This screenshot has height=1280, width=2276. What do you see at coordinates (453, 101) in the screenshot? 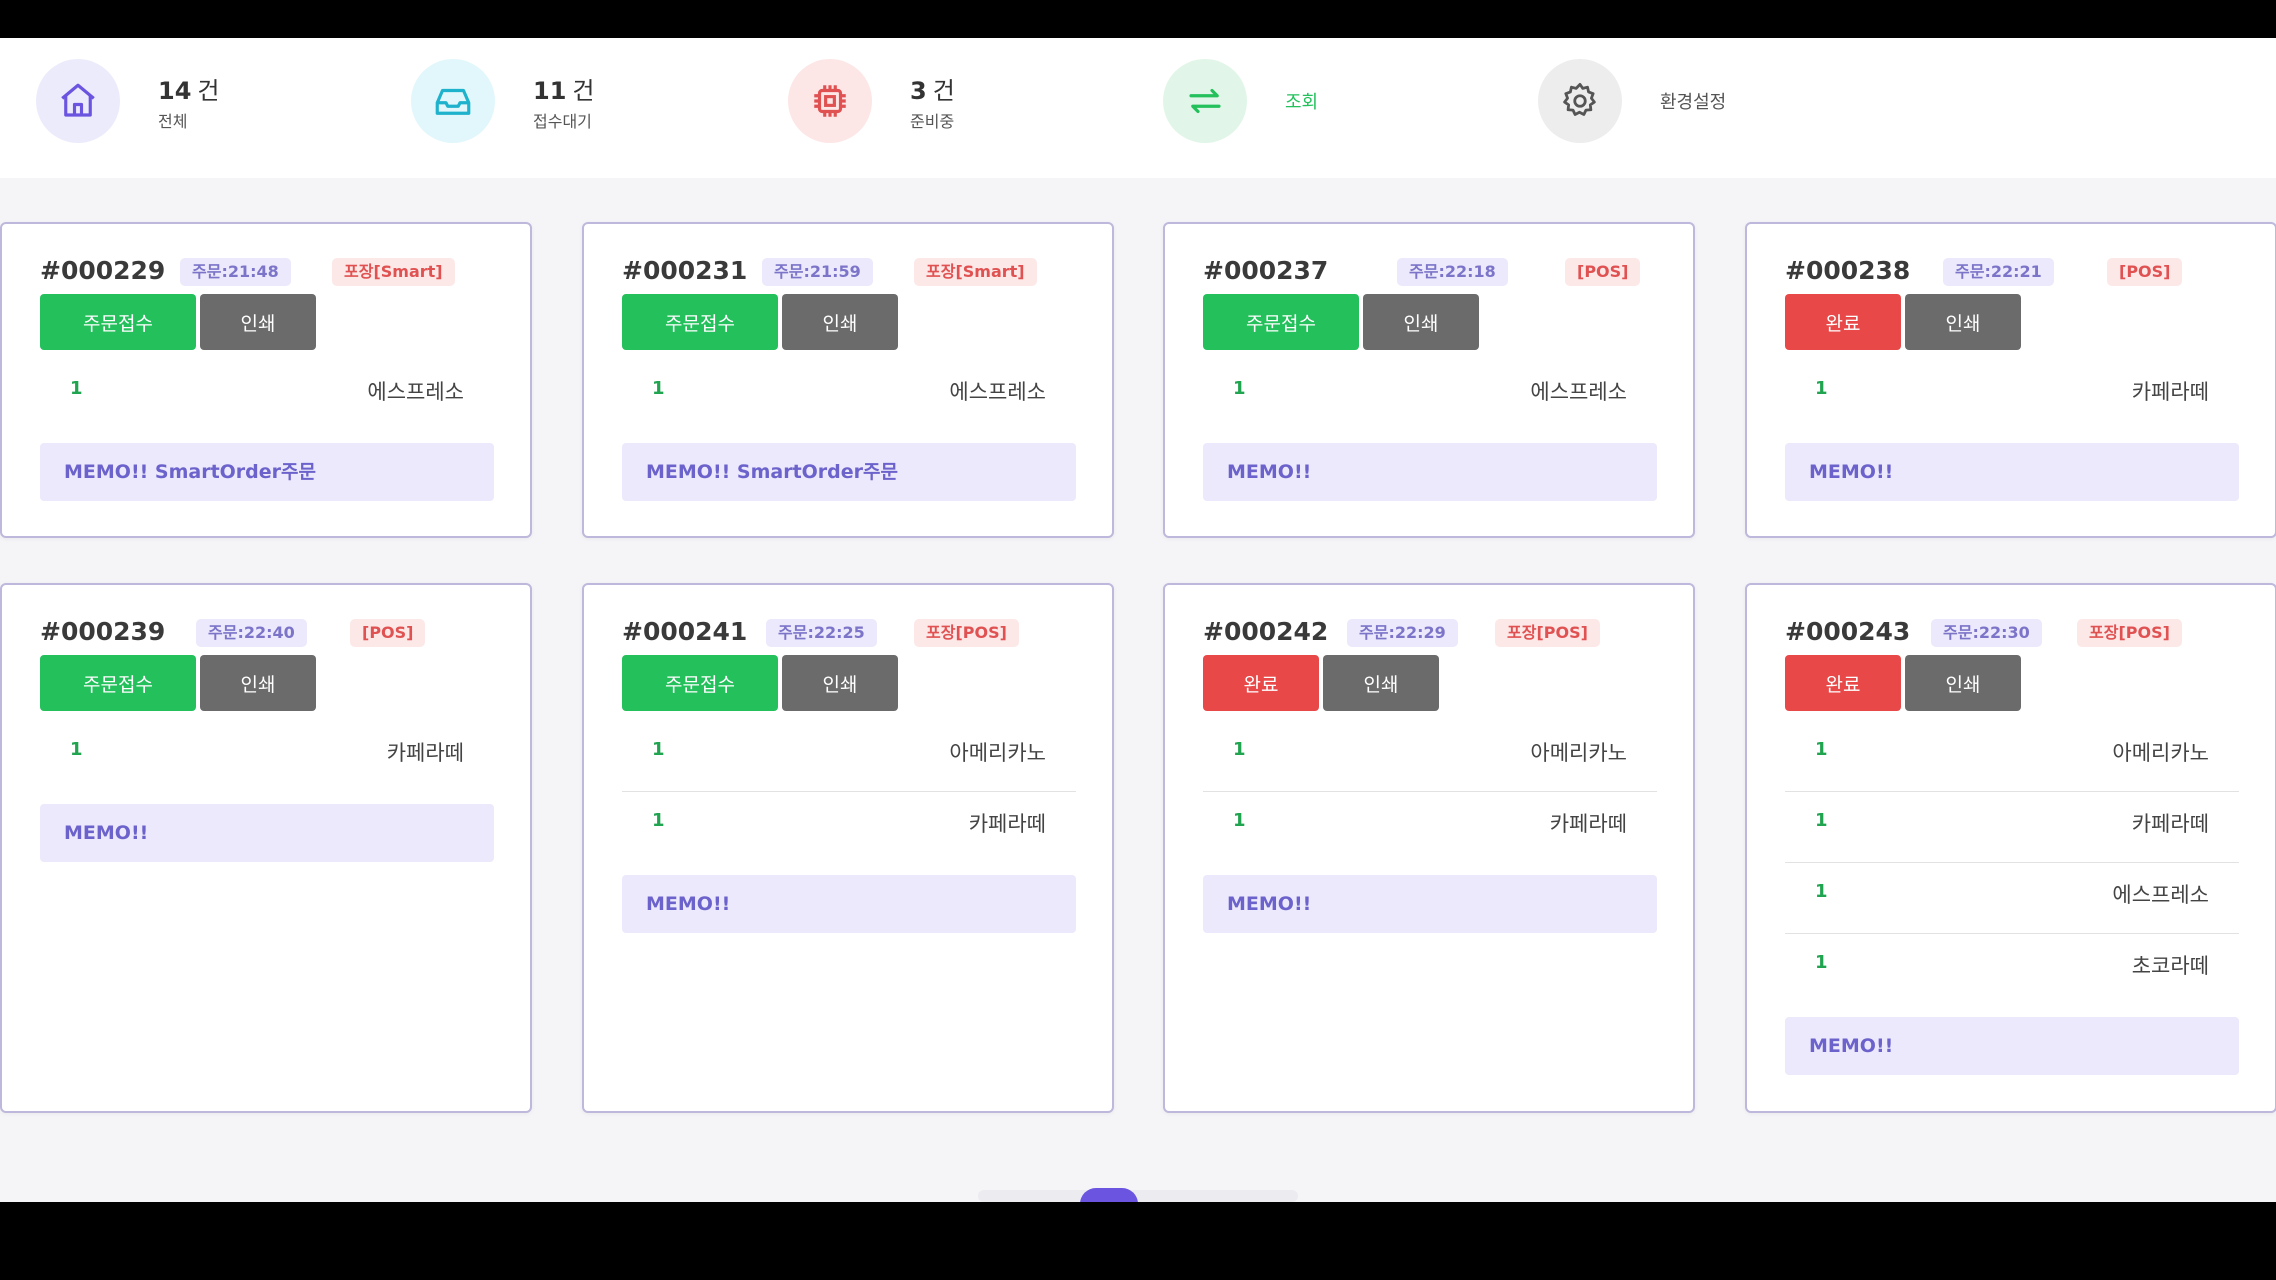
I see `inbox-icon` at bounding box center [453, 101].